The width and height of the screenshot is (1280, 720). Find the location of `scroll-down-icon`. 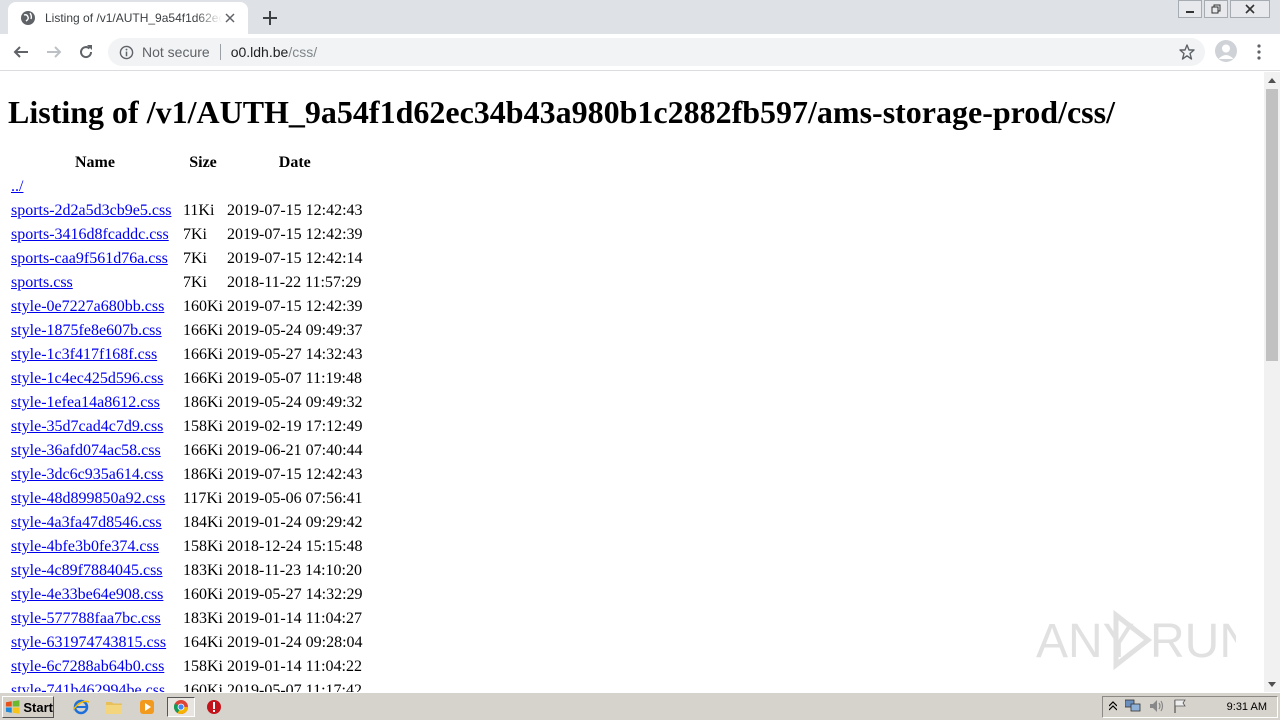

scroll-down-icon is located at coordinates (1272, 684).